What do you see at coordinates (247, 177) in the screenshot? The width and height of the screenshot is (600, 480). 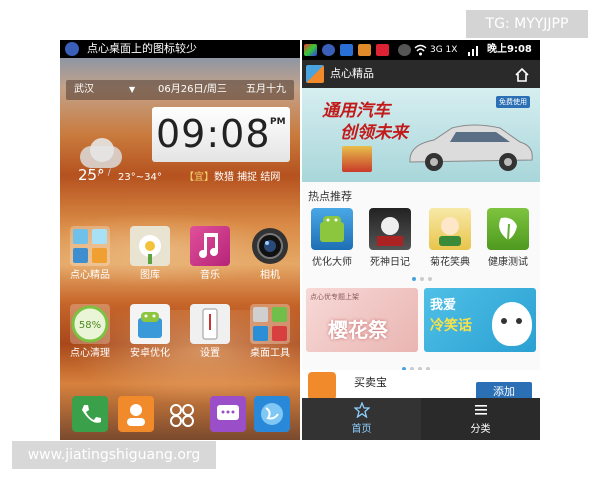 I see `almanac-text: 数猎 捕捉 结网` at bounding box center [247, 177].